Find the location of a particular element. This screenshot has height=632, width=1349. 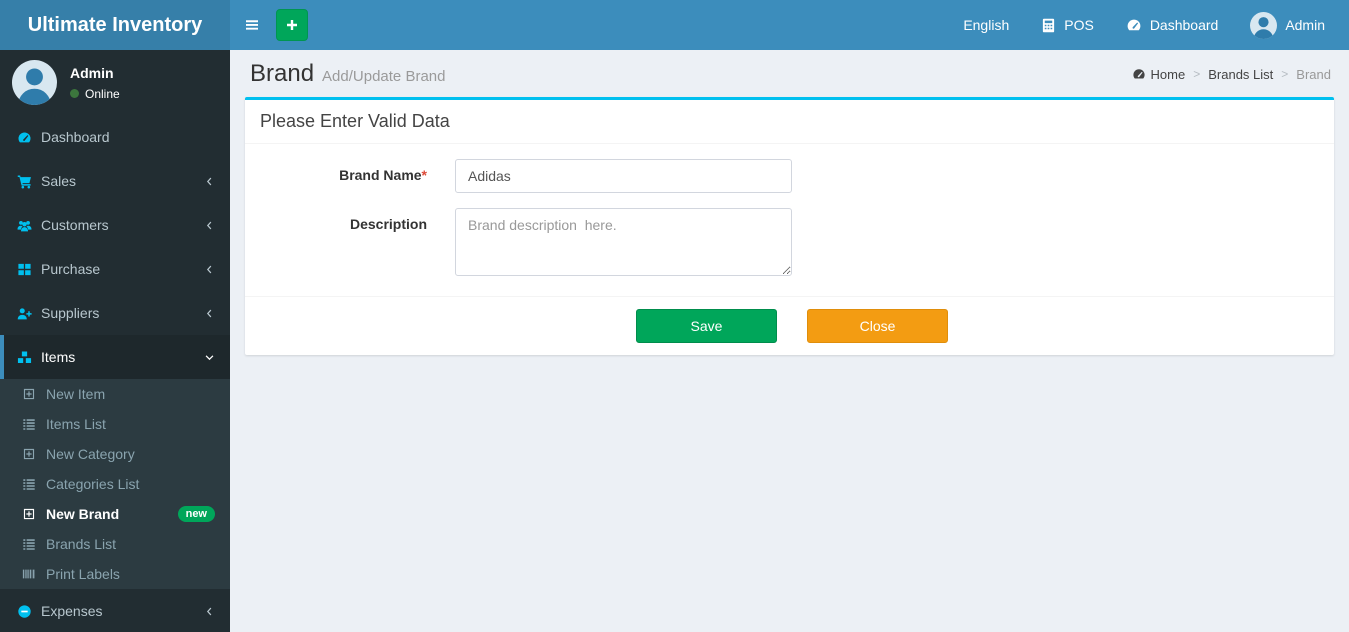

app-title: Ultimate Inventory is located at coordinates (115, 24).